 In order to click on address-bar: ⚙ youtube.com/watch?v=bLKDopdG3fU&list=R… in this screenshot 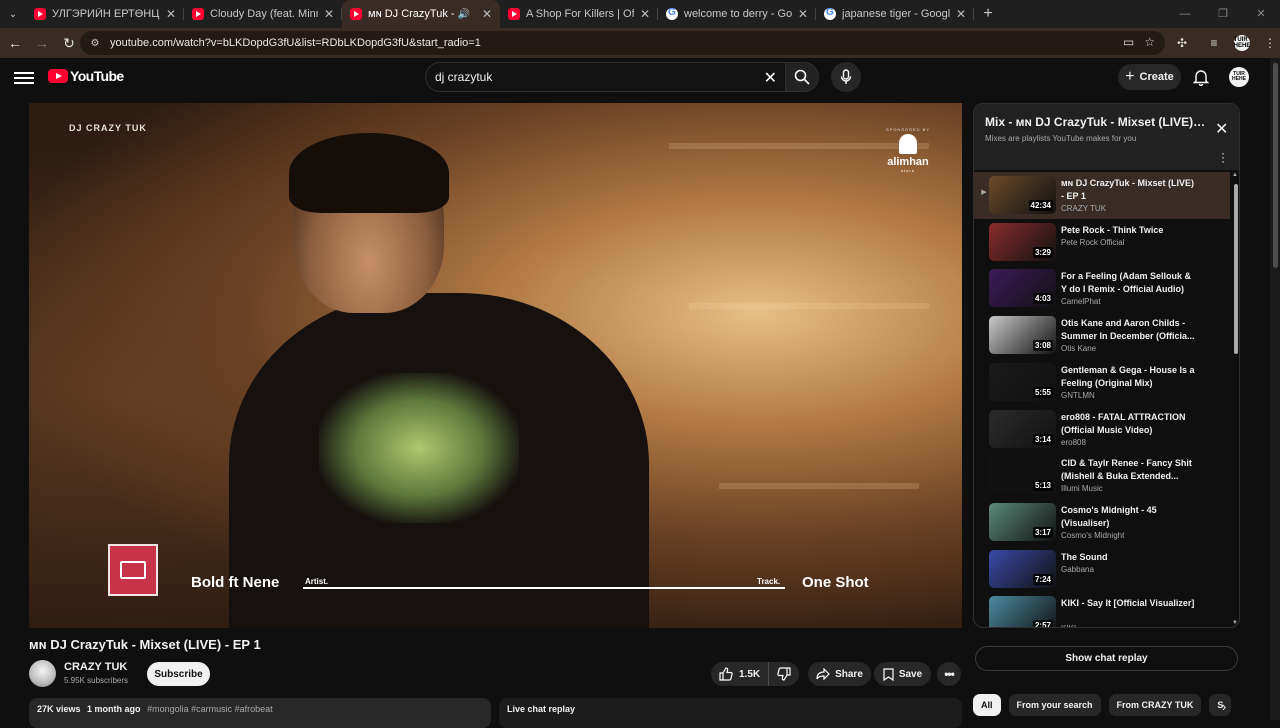, I will do `click(622, 43)`.